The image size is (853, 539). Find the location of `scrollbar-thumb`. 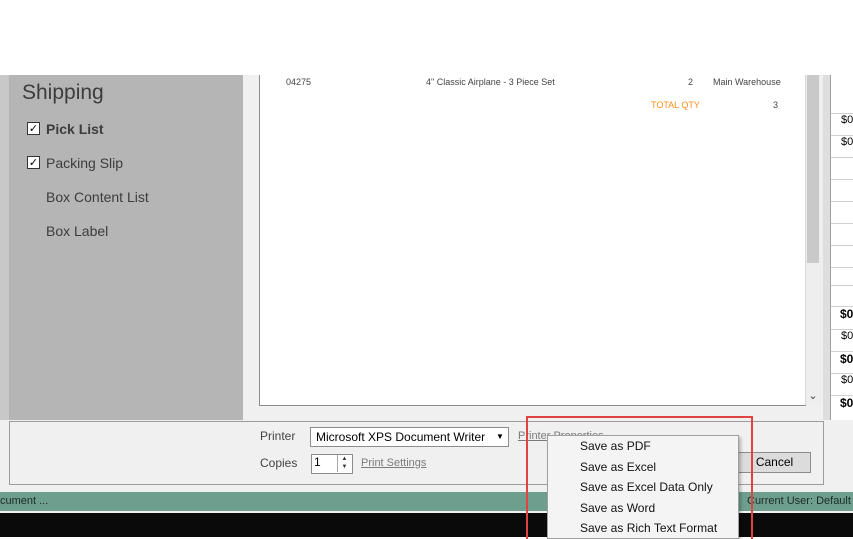

scrollbar-thumb is located at coordinates (813, 169).